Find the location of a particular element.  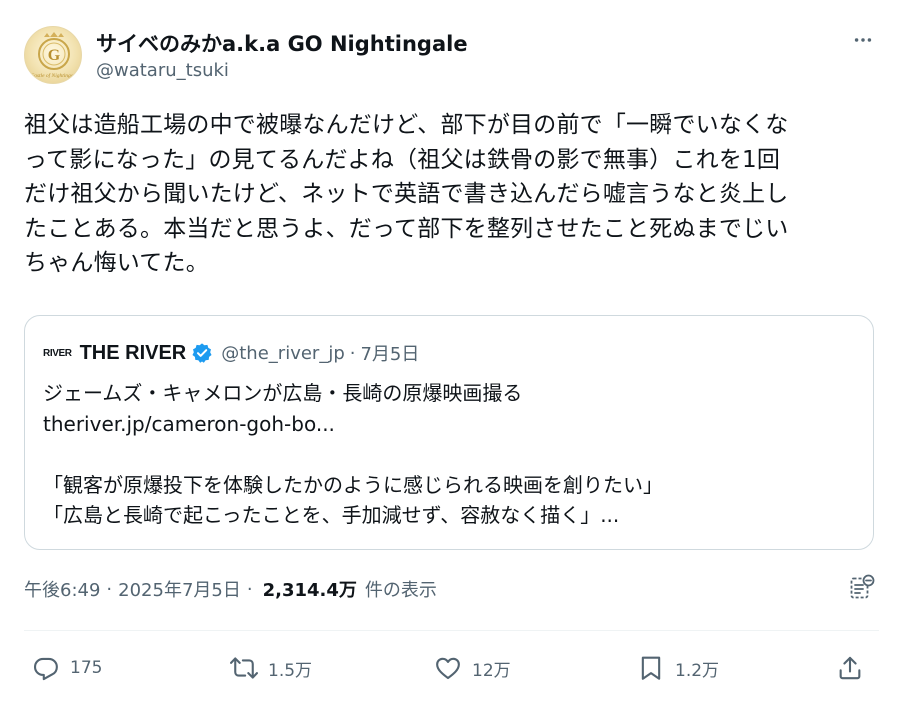

post-analytics-icon is located at coordinates (861, 588).